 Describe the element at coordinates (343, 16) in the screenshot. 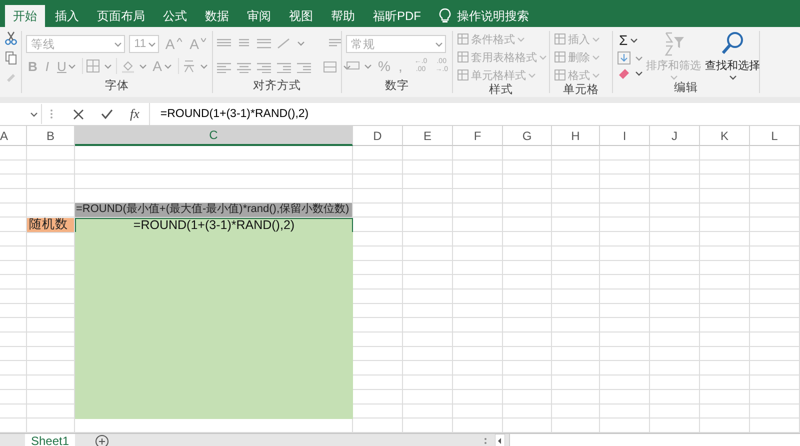

I see `ribbon-tab: 帮助` at that location.